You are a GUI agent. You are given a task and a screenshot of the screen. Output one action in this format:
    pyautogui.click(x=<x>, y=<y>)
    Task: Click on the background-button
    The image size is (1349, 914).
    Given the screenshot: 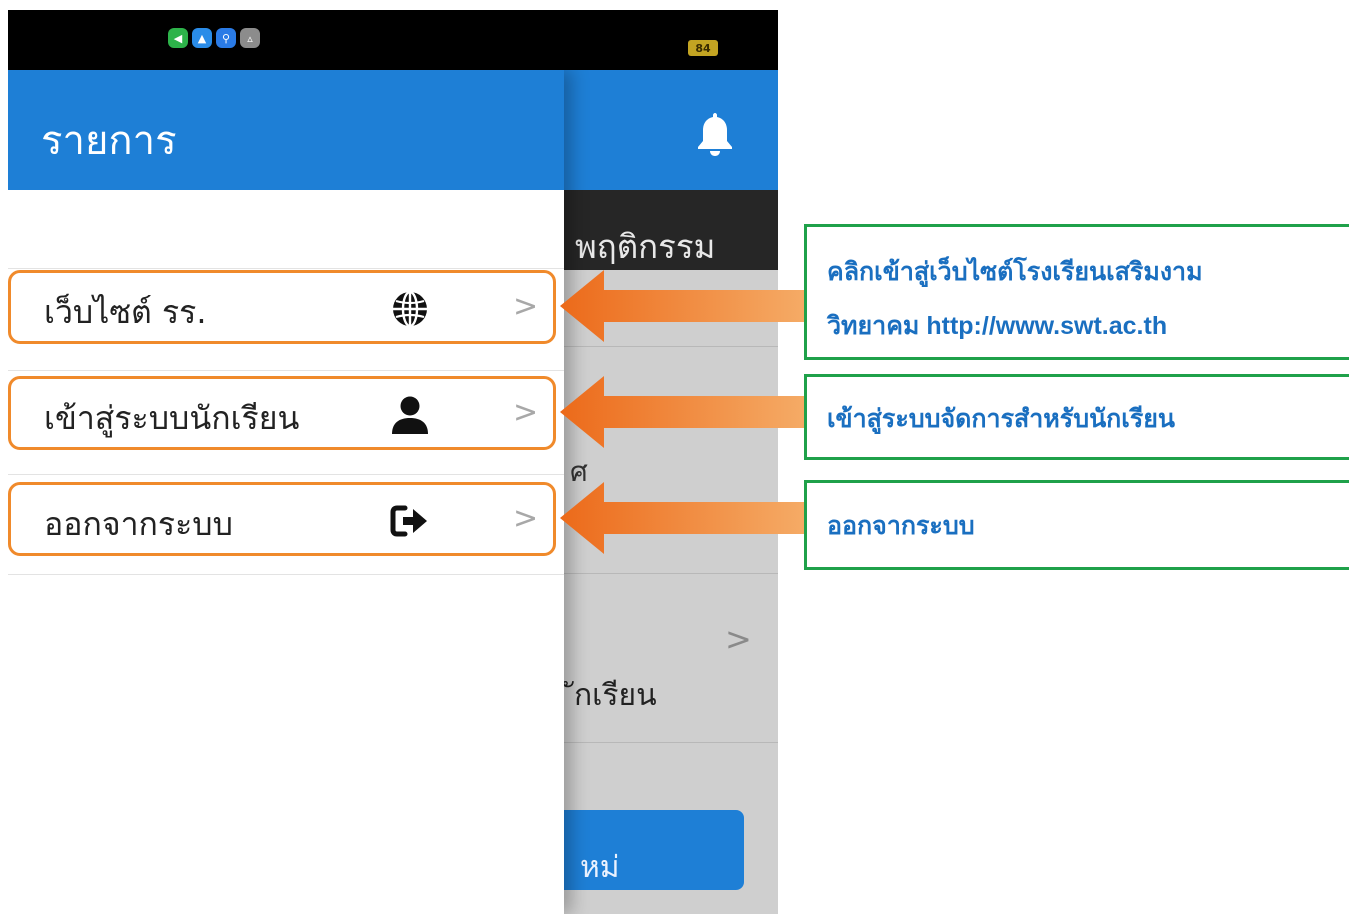 What is the action you would take?
    pyautogui.click(x=646, y=850)
    